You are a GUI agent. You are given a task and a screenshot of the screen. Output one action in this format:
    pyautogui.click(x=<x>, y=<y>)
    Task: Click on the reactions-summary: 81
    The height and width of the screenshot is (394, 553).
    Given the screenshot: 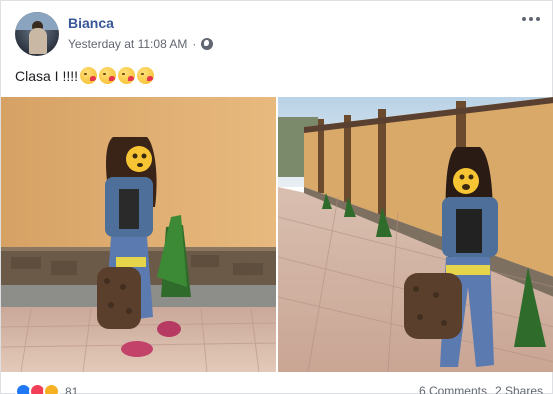 What is the action you would take?
    pyautogui.click(x=46, y=388)
    